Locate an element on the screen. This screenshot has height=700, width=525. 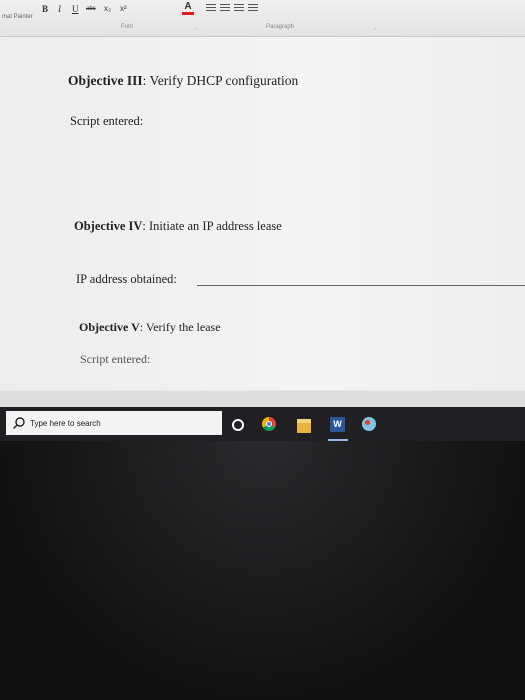
font-group-label: Font is located at coordinates (127, 27).